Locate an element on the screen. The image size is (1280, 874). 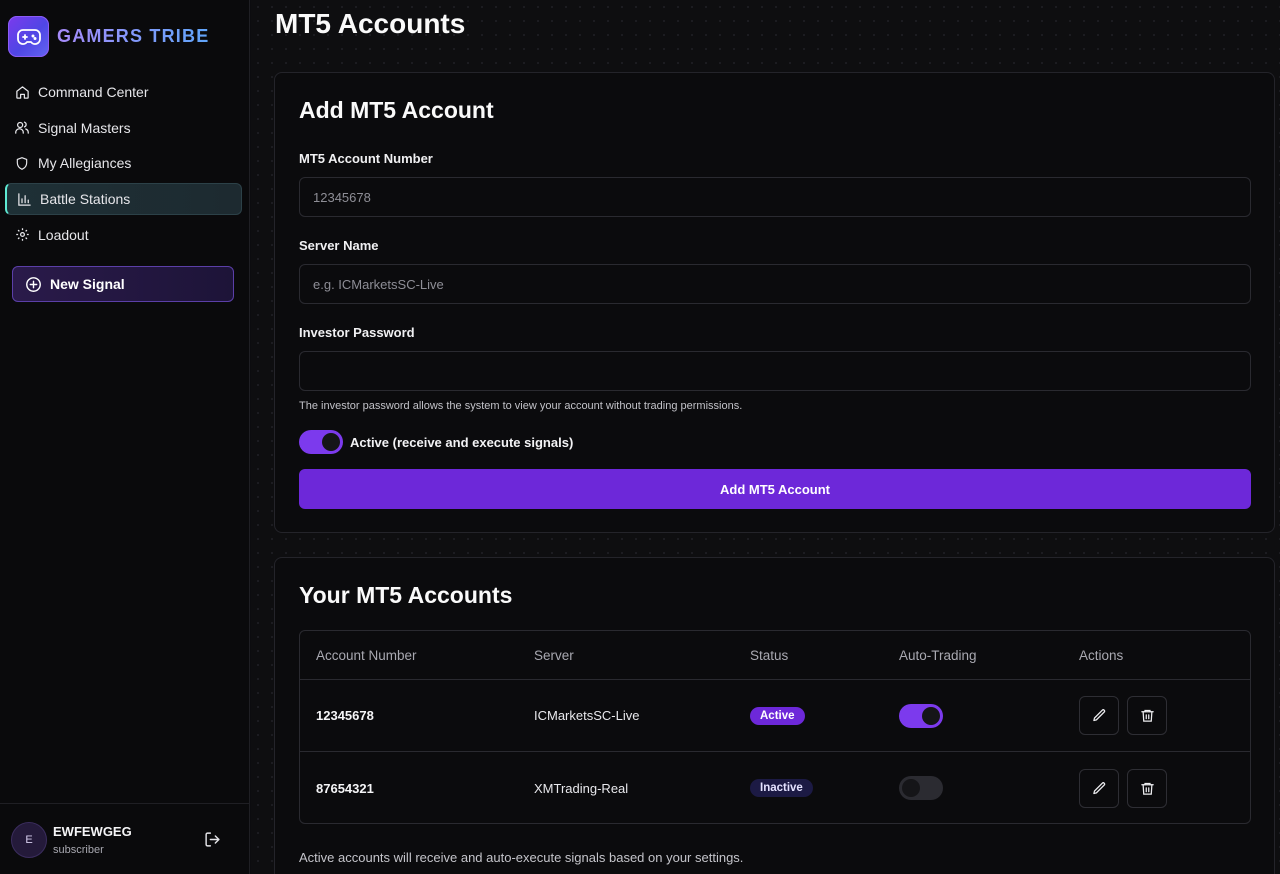
server-name-input is located at coordinates (775, 284).